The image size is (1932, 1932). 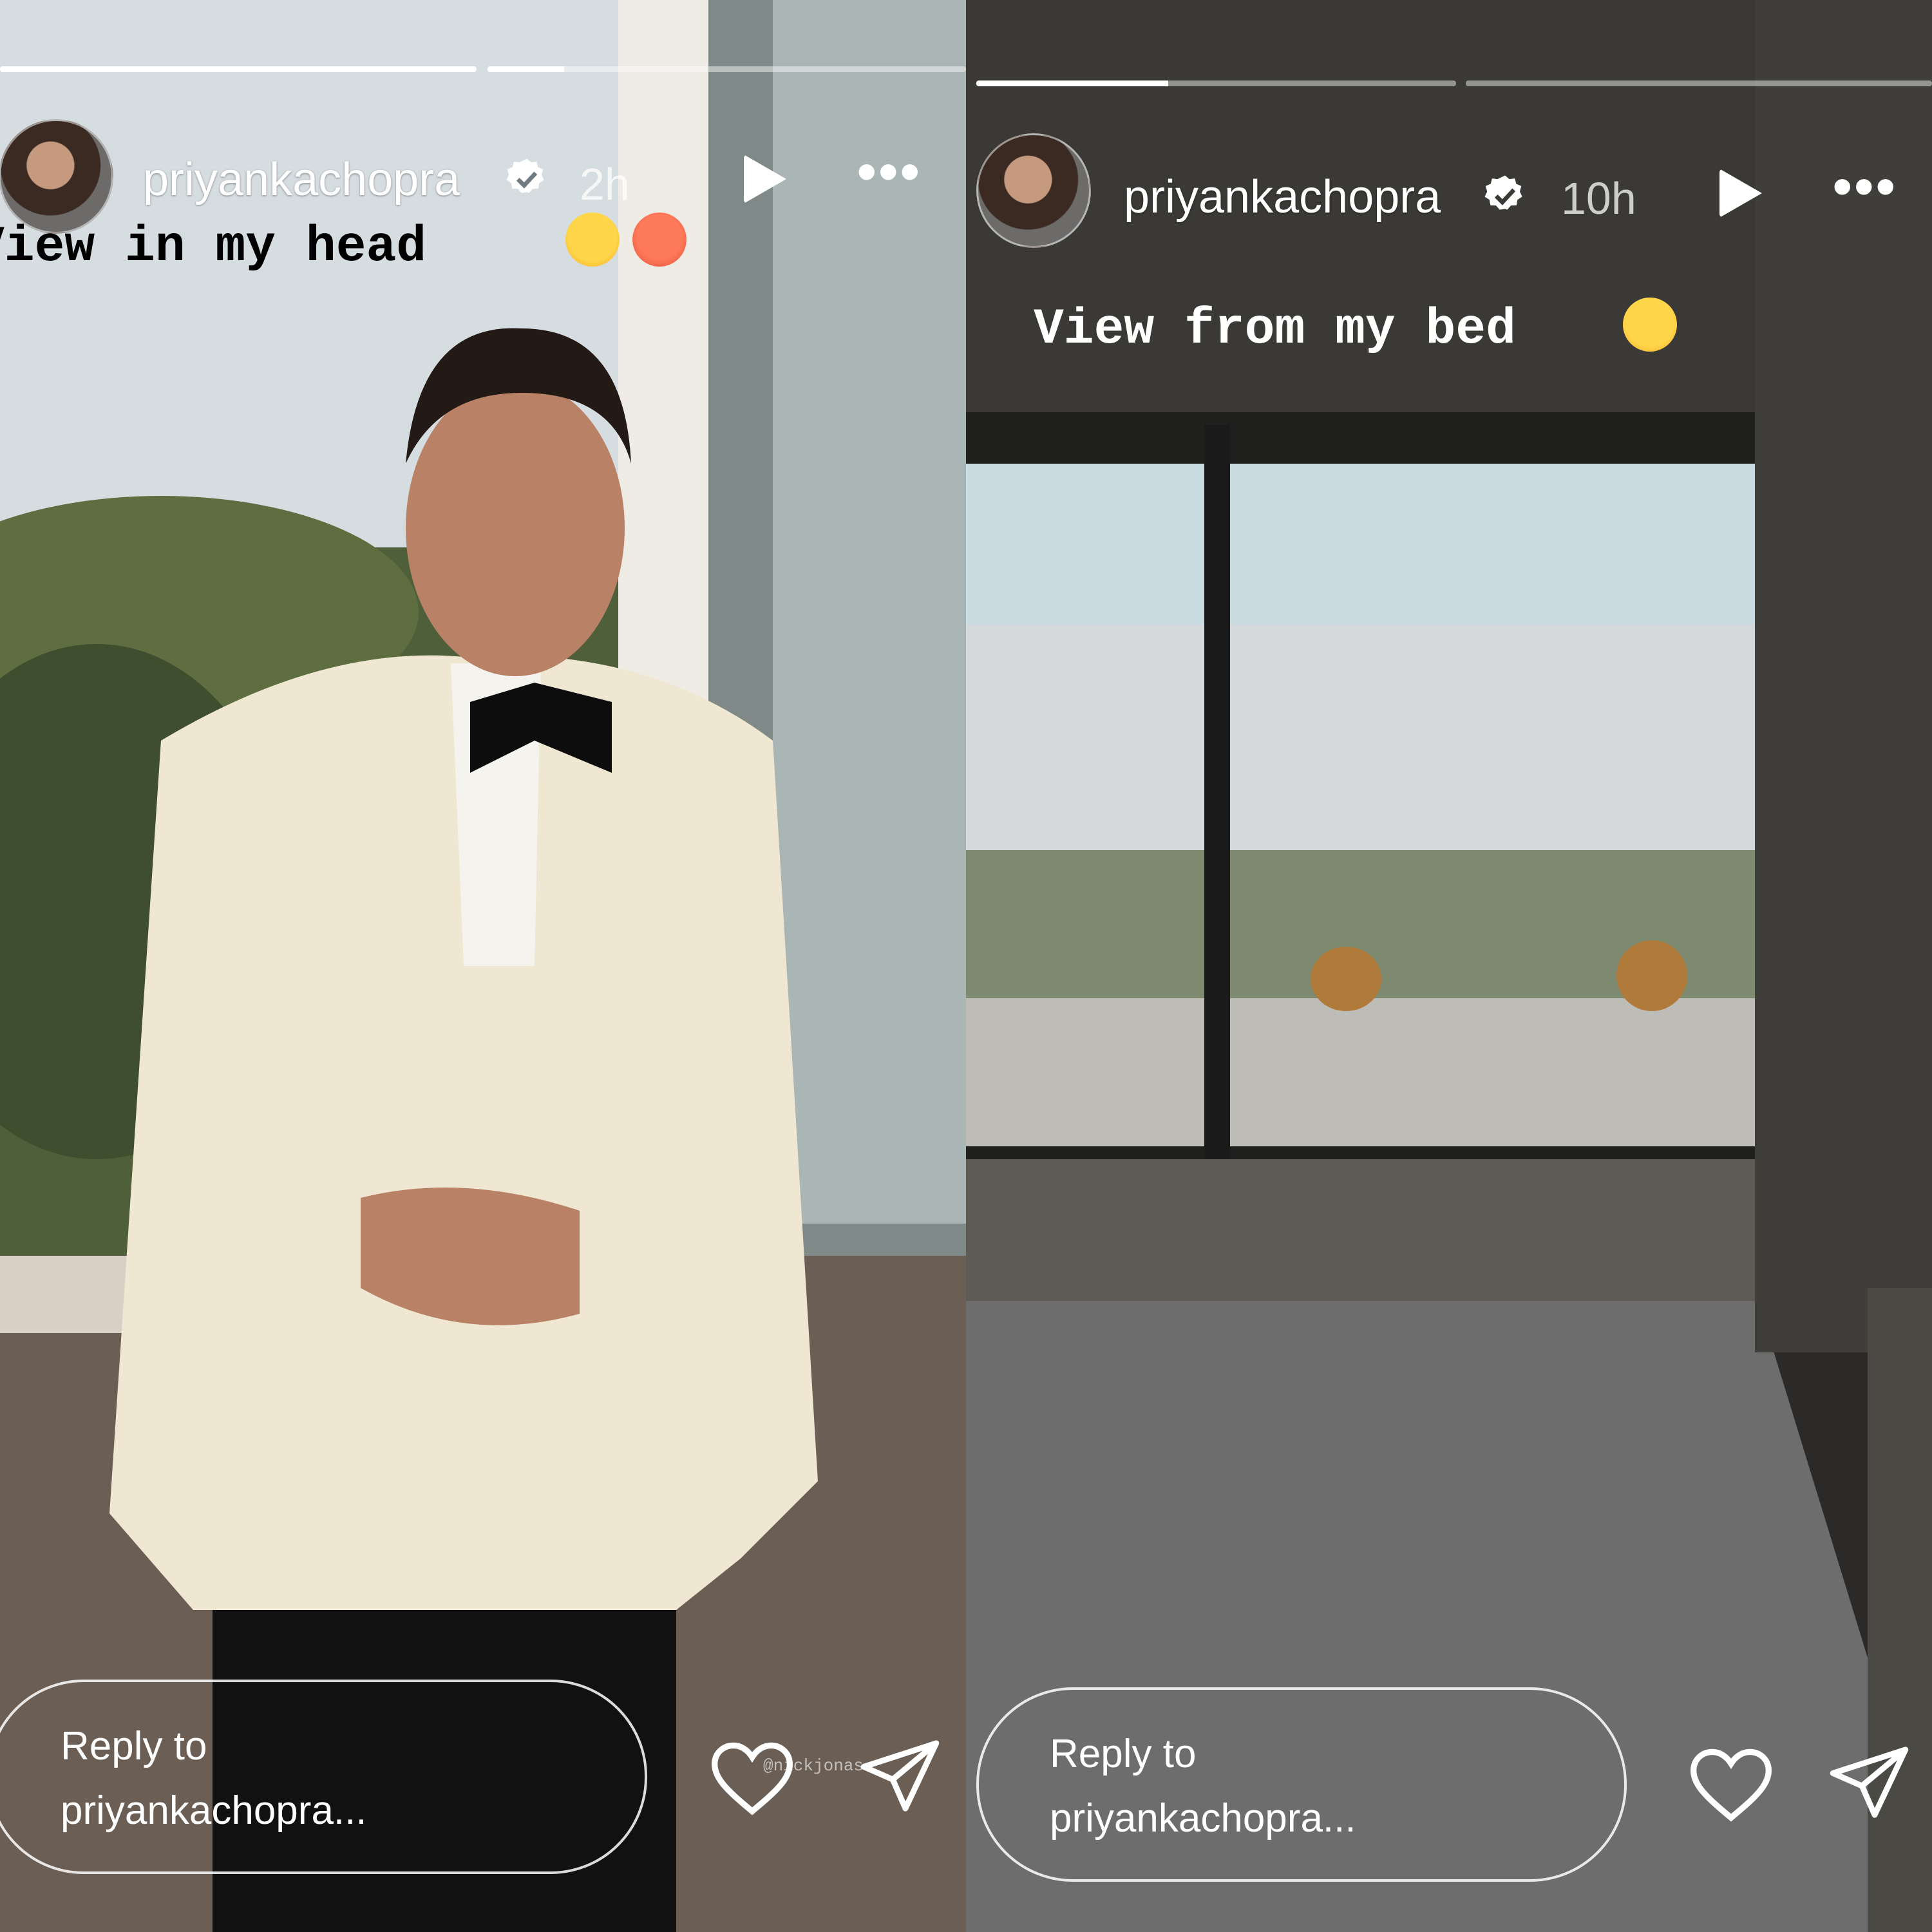 I want to click on story-caption: View from my bed, so click(x=1275, y=329).